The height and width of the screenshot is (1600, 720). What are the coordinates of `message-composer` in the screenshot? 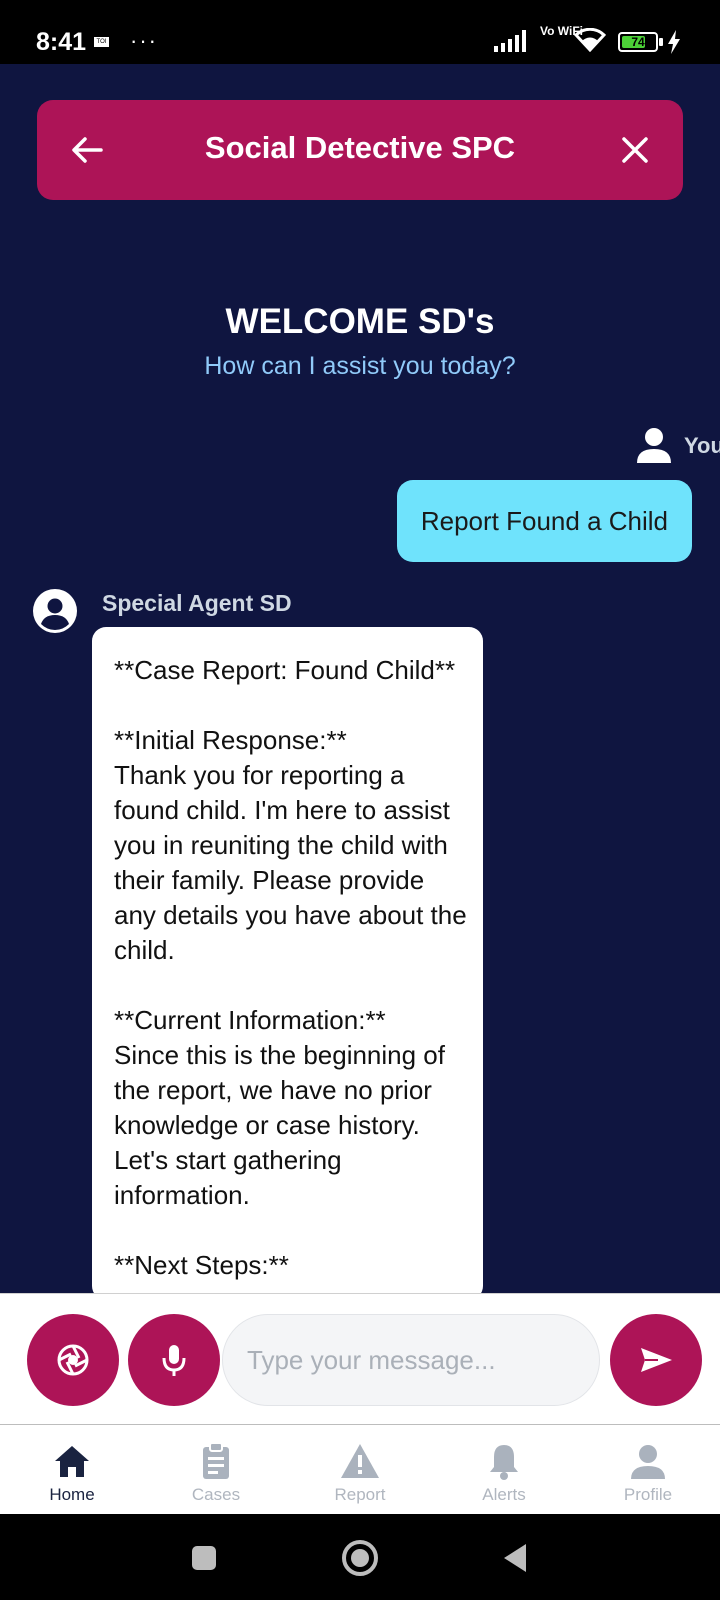 It's located at (360, 1358).